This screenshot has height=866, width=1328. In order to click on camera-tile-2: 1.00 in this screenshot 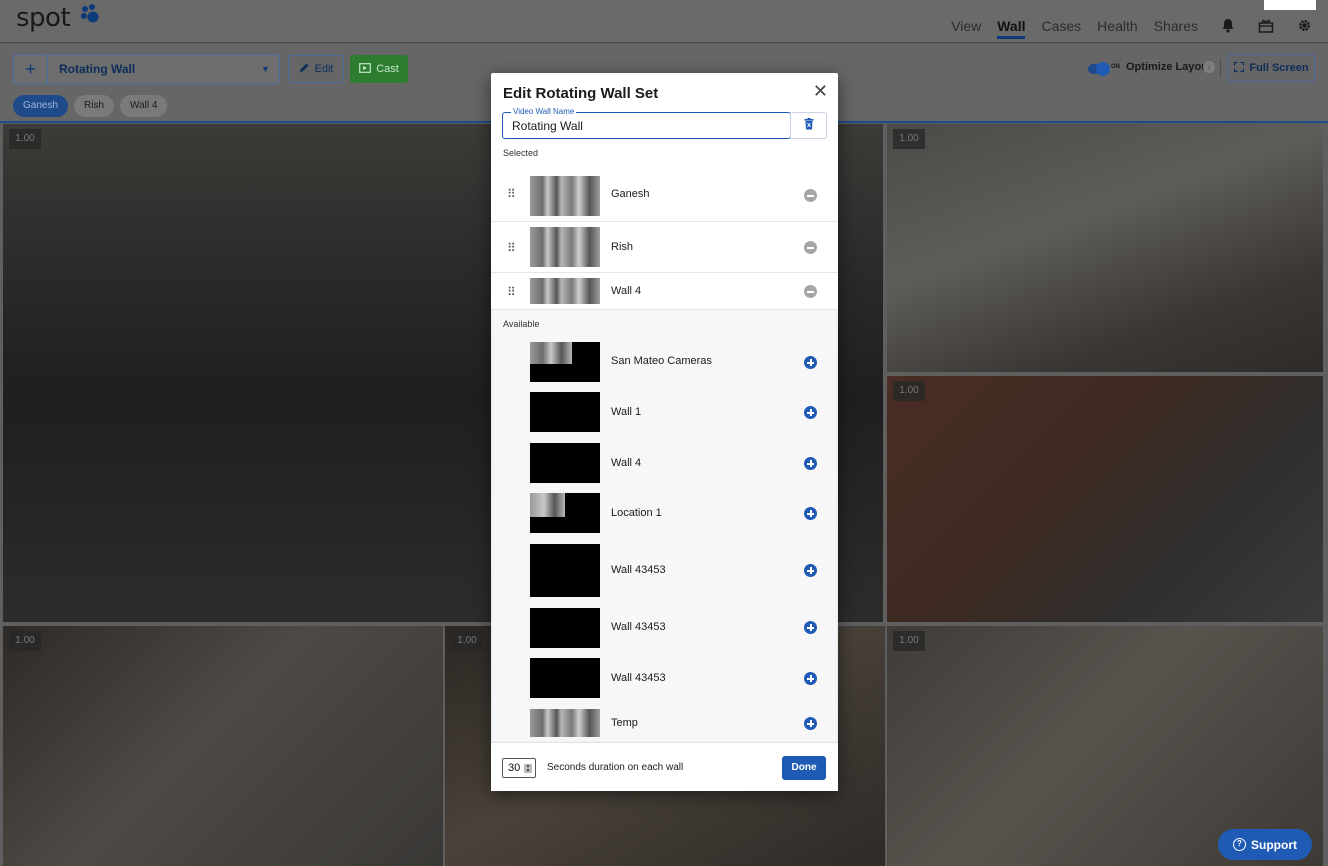, I will do `click(1105, 248)`.